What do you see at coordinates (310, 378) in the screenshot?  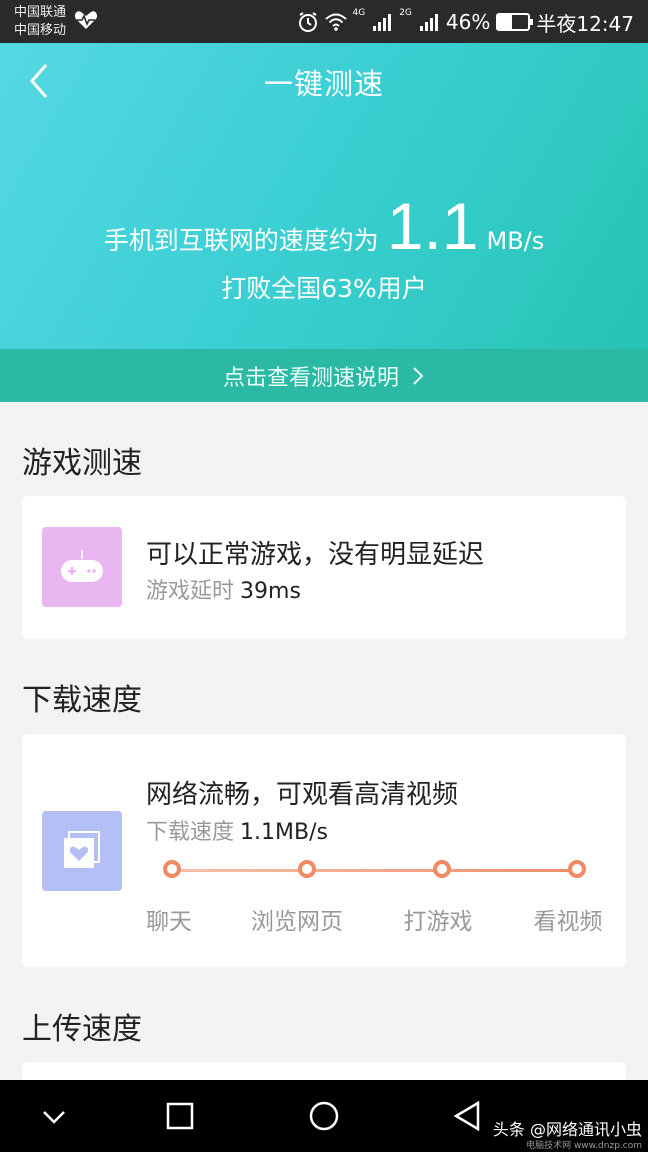 I see `explain-link-label: 点击查看测速说明` at bounding box center [310, 378].